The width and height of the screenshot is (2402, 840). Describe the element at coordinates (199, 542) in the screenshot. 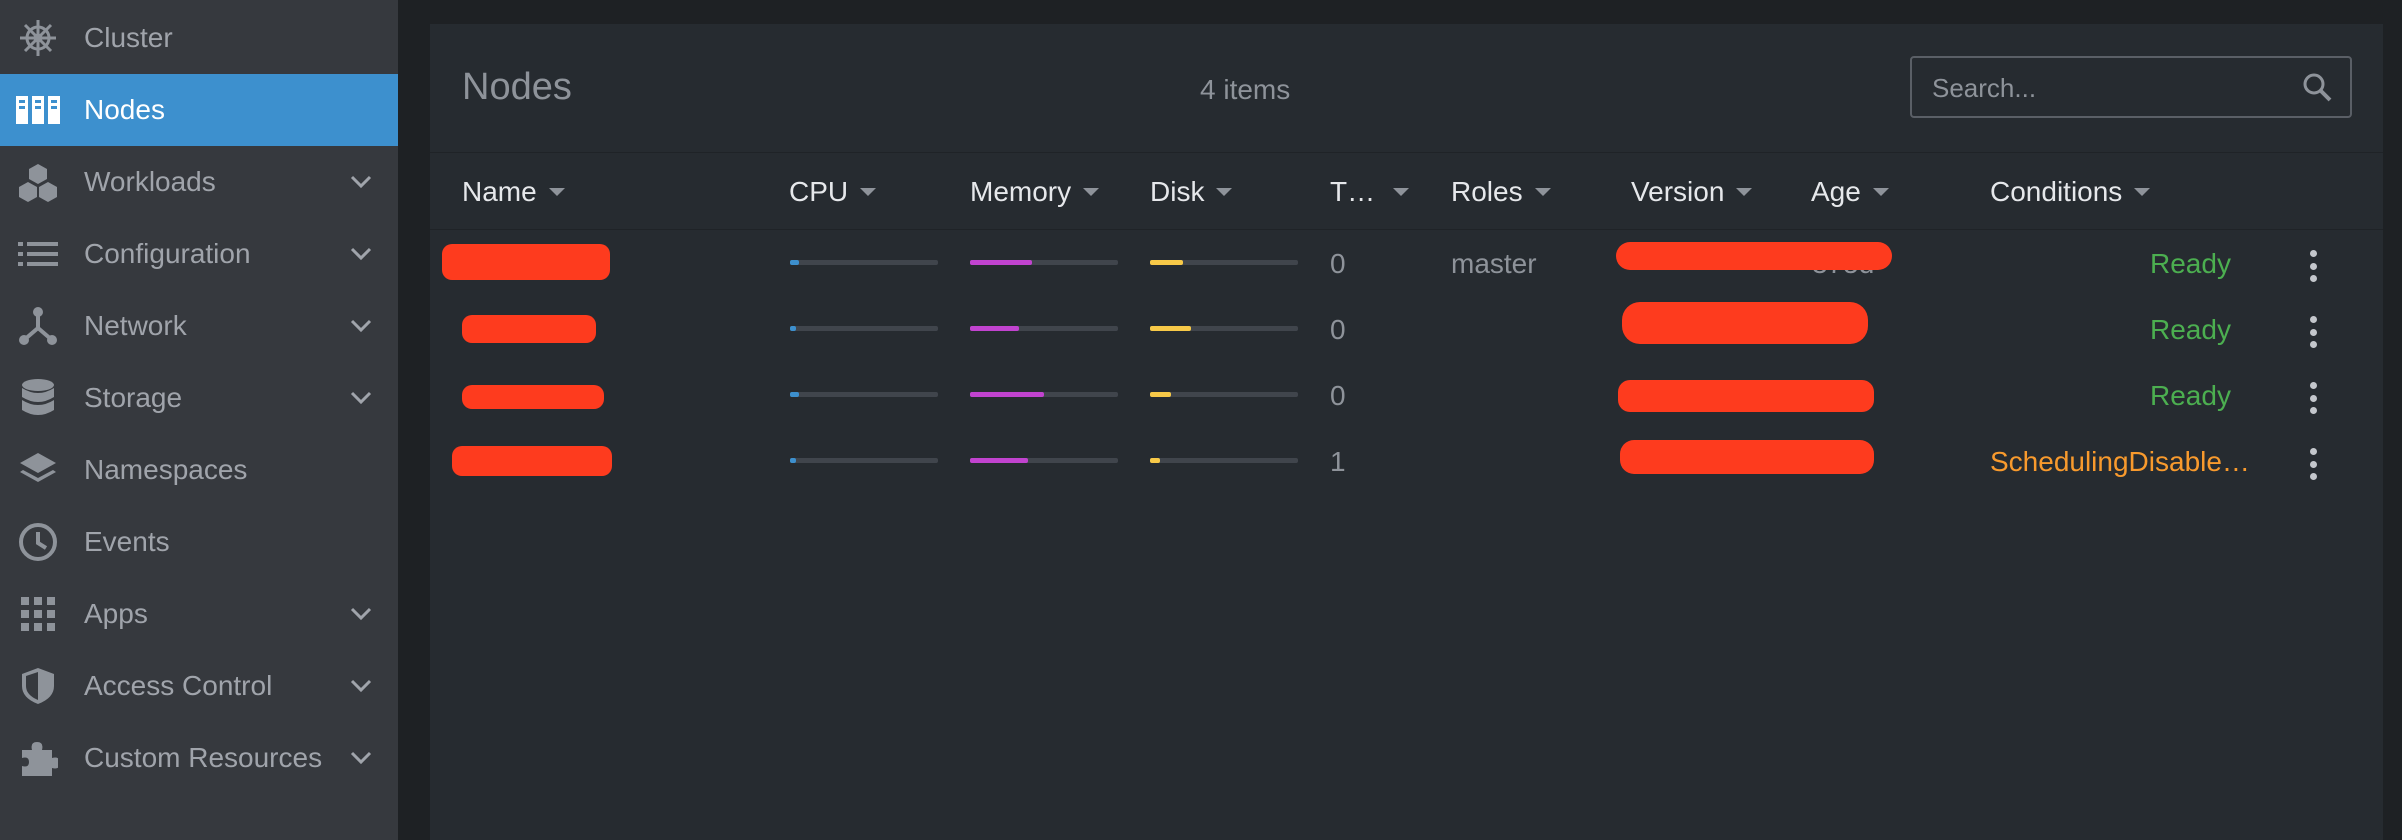

I see `sidebar-item-events: Events` at that location.